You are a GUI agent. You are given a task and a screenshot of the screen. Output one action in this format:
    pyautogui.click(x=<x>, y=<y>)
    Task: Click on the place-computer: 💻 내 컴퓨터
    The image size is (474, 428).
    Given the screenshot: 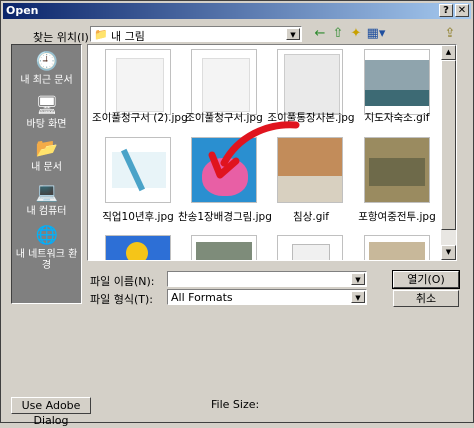 What is the action you would take?
    pyautogui.click(x=46, y=199)
    